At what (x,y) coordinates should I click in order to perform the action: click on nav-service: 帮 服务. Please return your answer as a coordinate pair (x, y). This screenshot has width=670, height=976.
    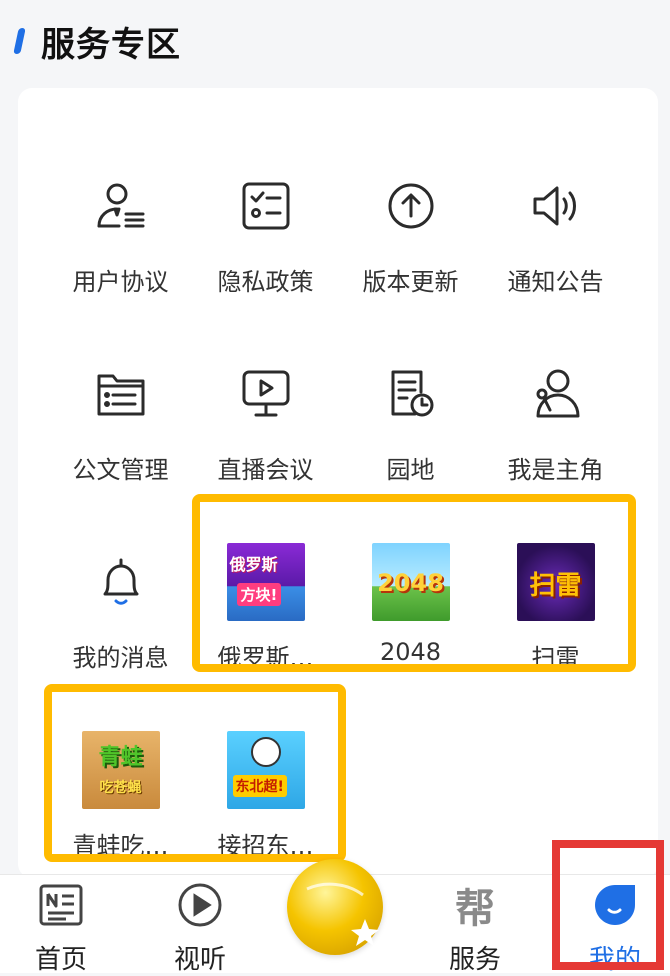
    Looking at the image, I should click on (475, 925).